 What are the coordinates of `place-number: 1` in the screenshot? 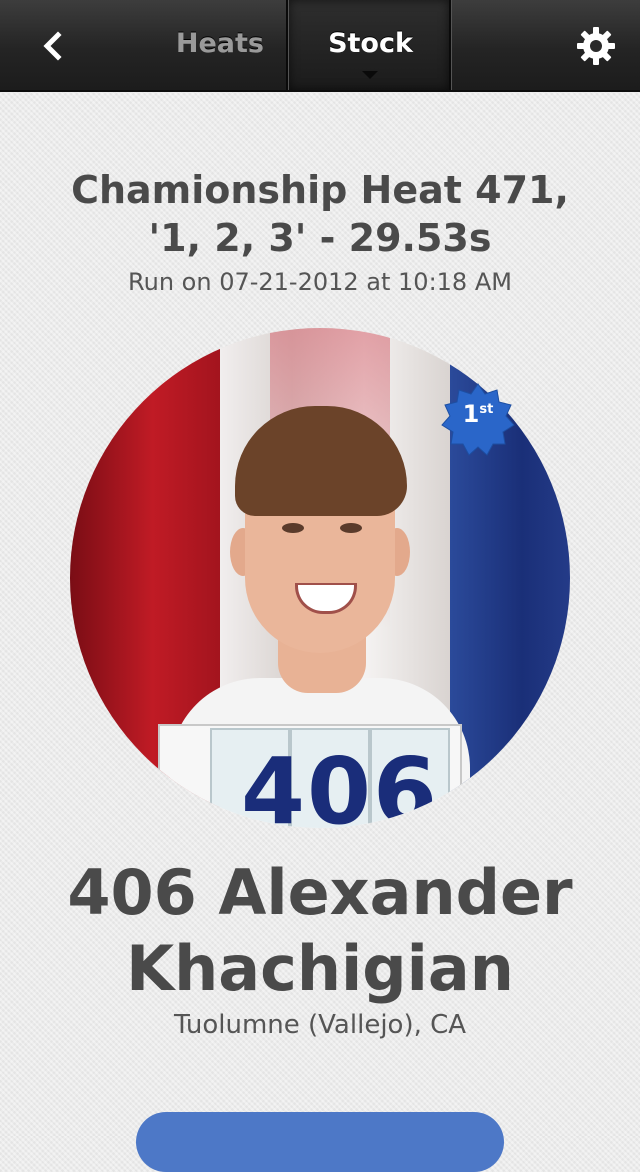 It's located at (471, 414).